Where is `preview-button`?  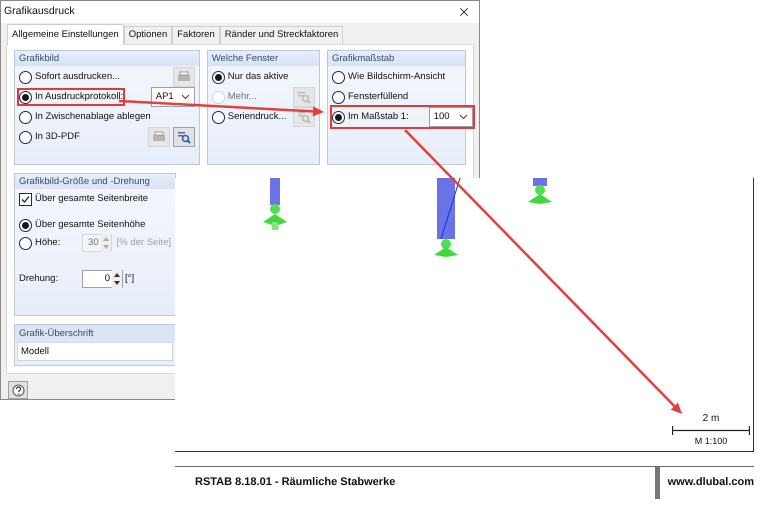 preview-button is located at coordinates (183, 137).